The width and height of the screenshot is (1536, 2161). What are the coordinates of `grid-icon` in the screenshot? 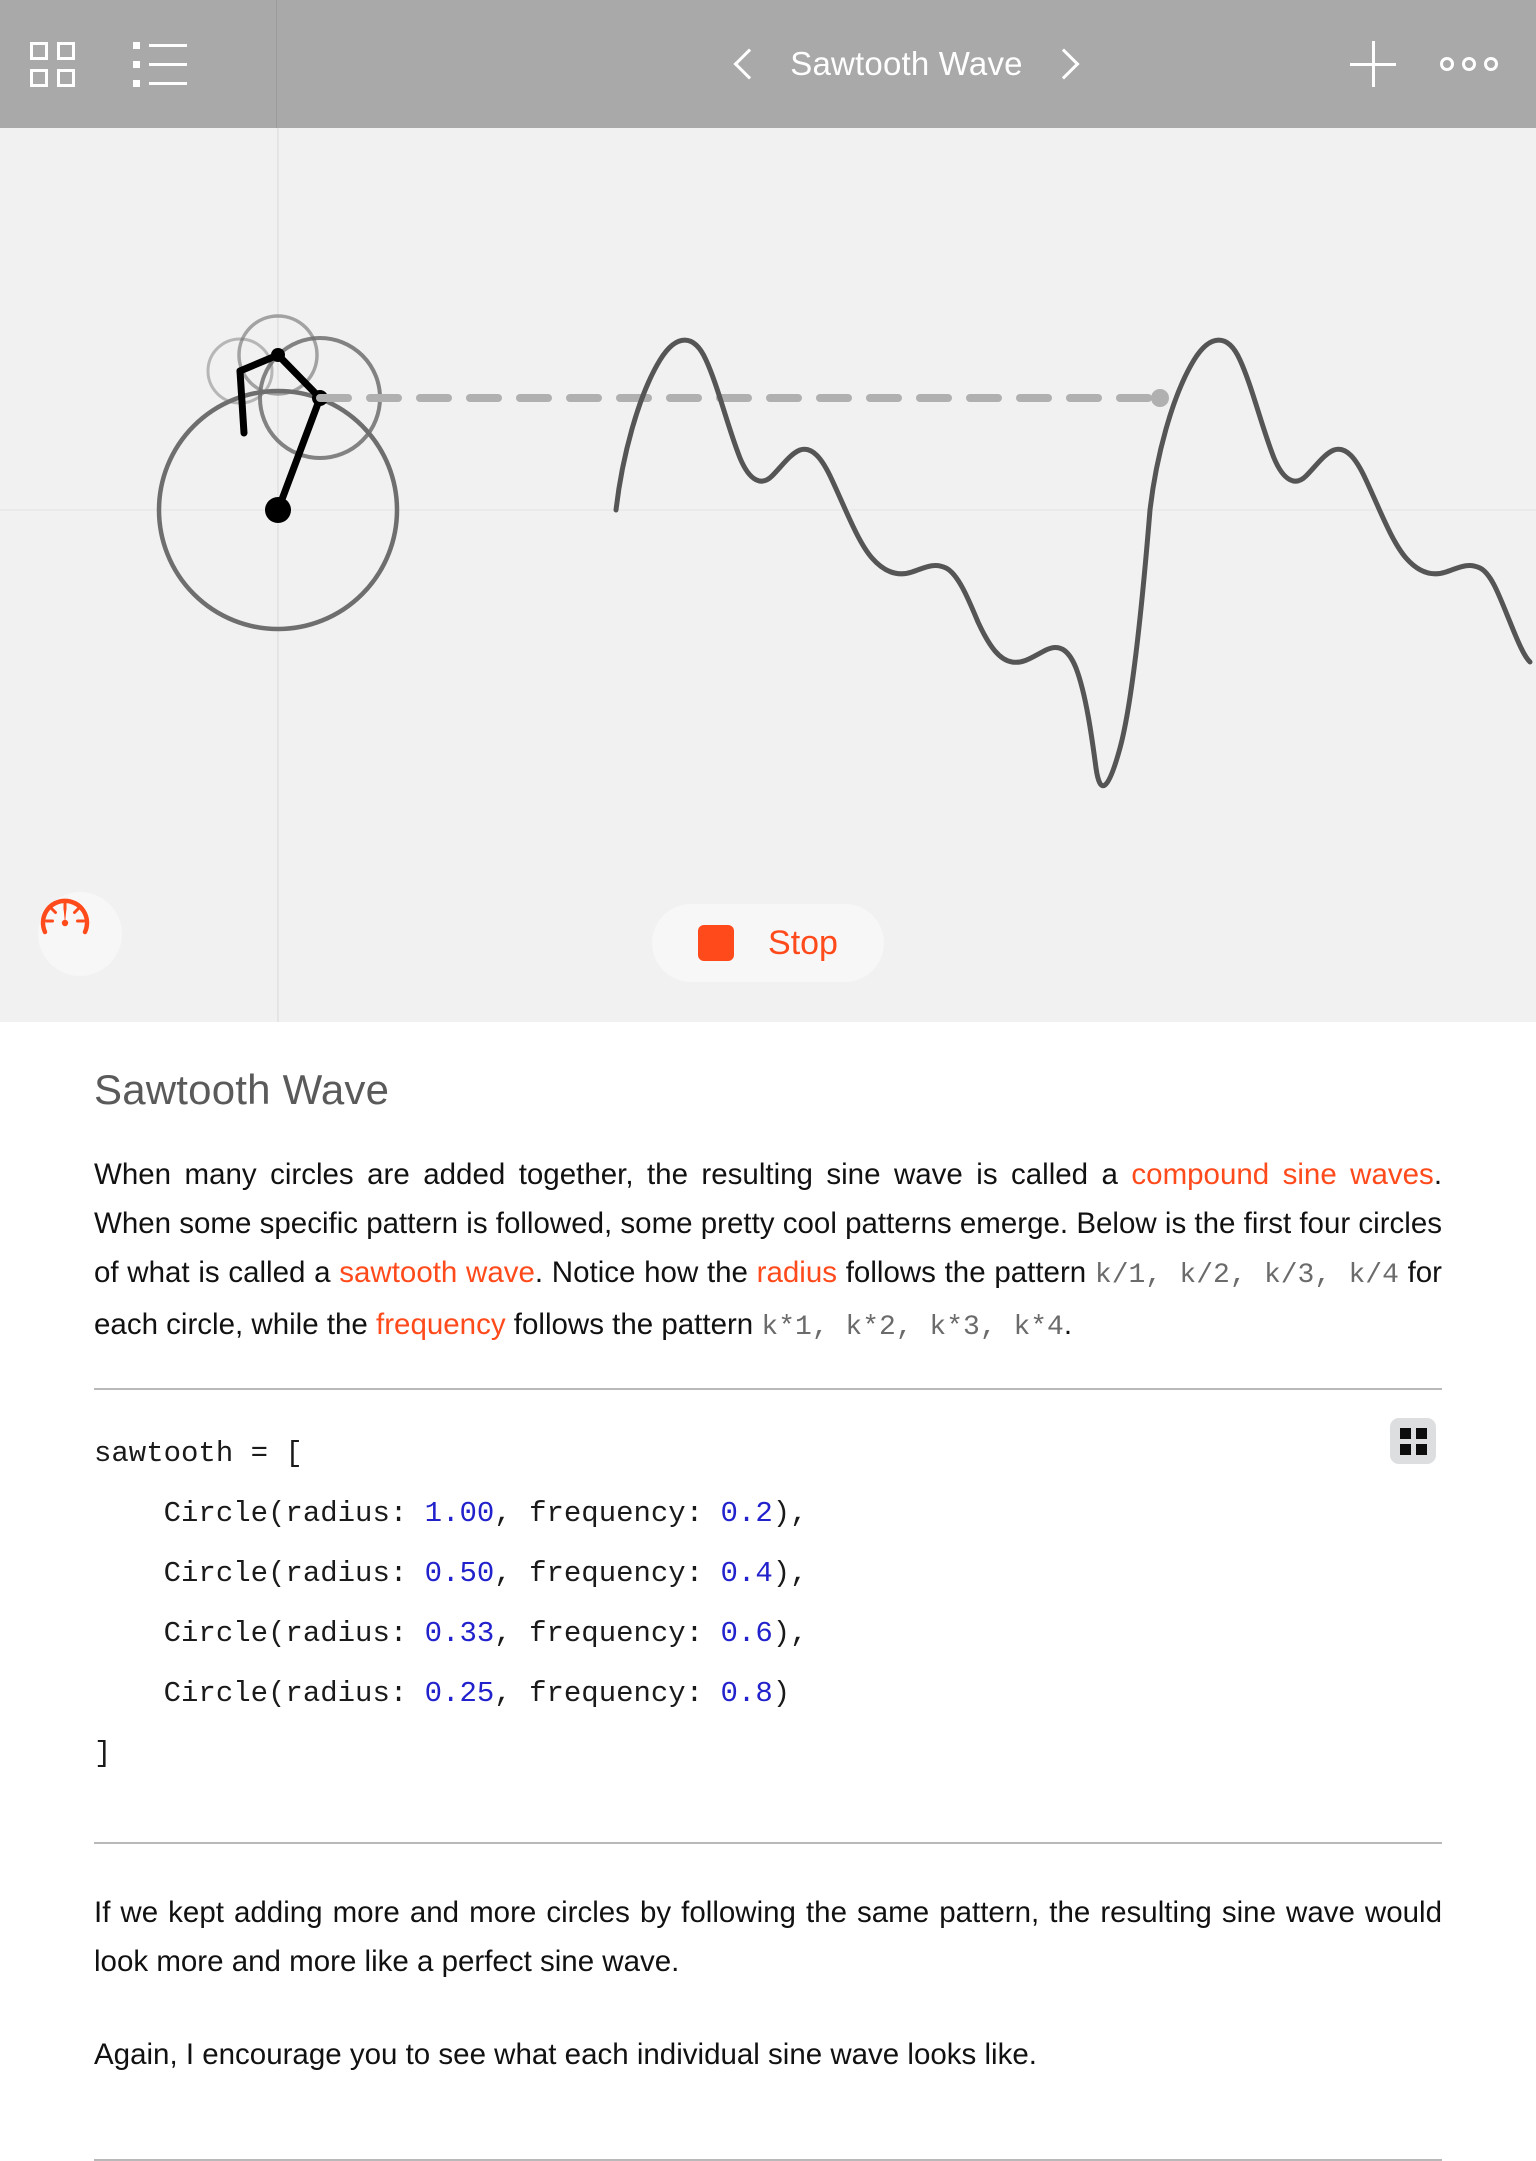 It's located at (52, 64).